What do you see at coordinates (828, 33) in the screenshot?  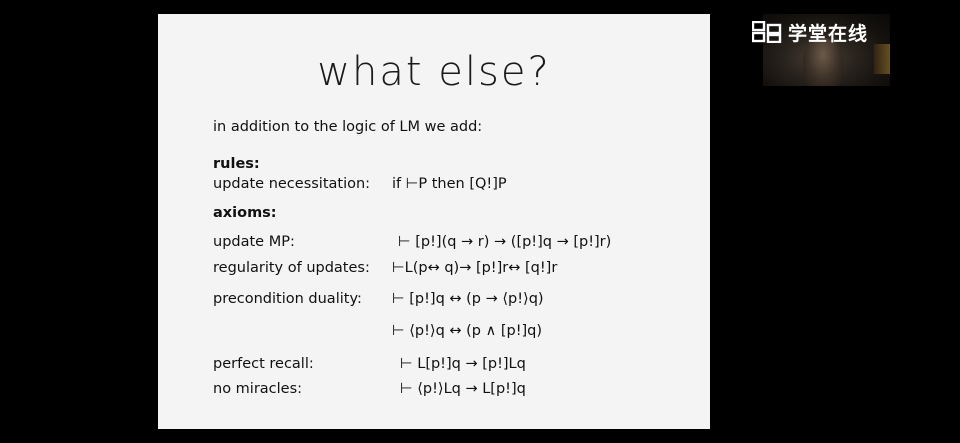 I see `watermark-text: 学堂在线` at bounding box center [828, 33].